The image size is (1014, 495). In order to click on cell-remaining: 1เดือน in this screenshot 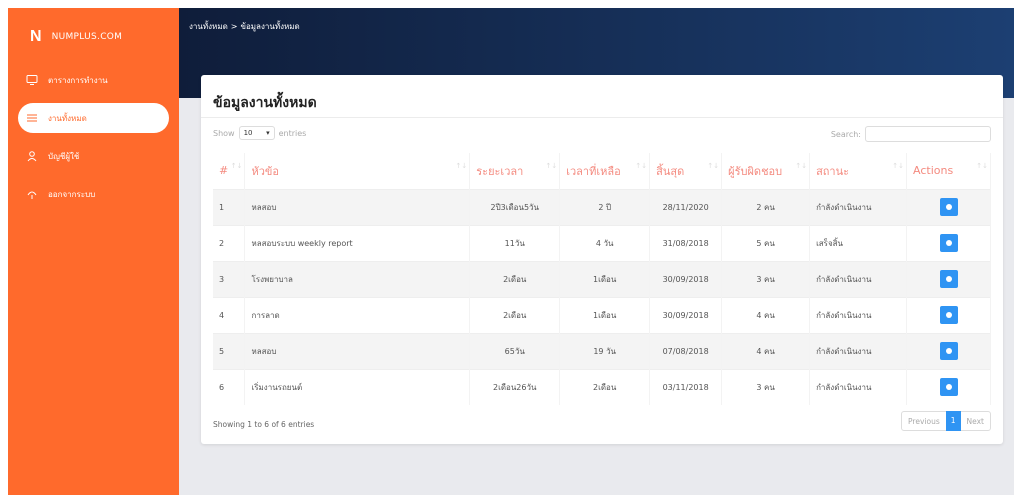, I will do `click(605, 278)`.